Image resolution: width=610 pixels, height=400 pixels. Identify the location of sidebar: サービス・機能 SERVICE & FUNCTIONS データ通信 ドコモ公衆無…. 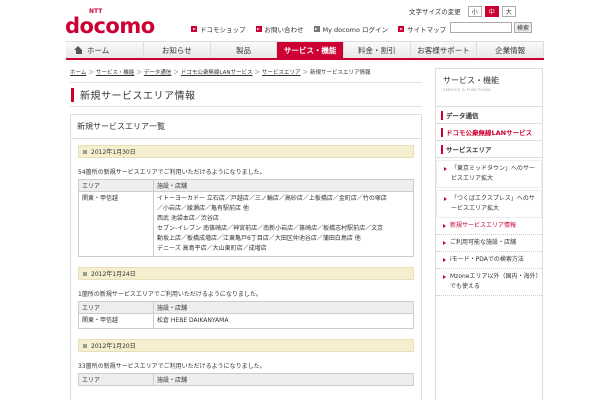
(489, 234).